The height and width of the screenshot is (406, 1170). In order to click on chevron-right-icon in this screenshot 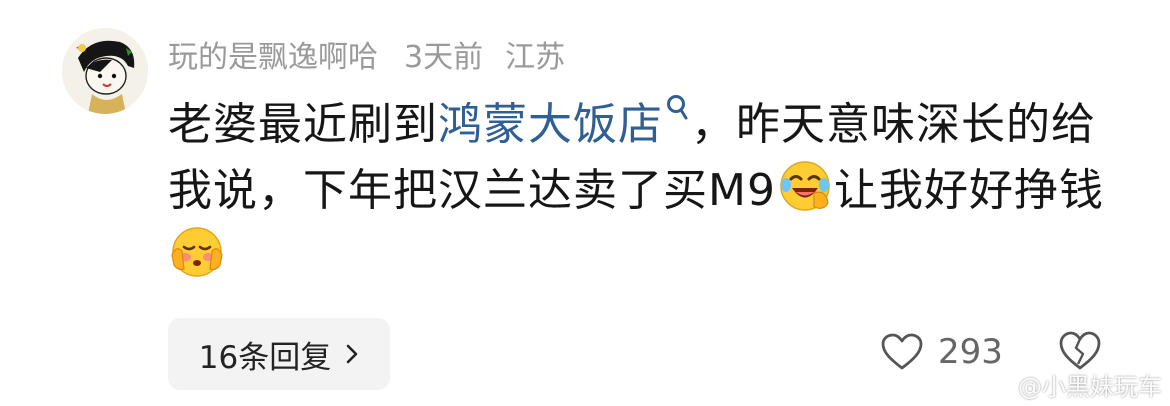, I will do `click(352, 354)`.